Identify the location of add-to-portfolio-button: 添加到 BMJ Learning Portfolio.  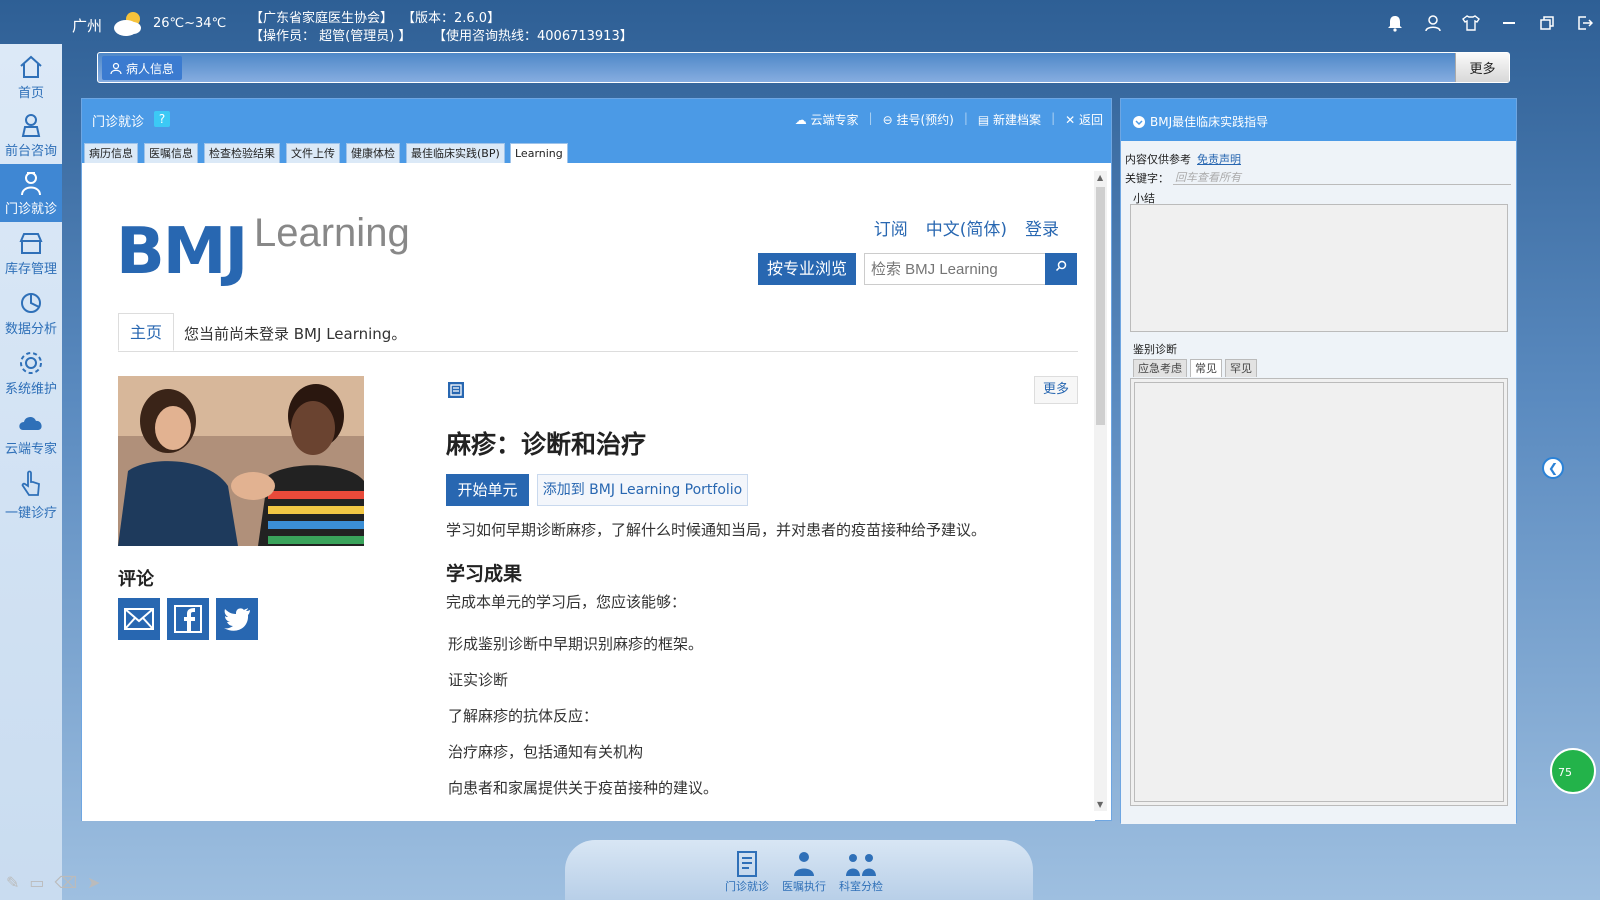
(642, 490).